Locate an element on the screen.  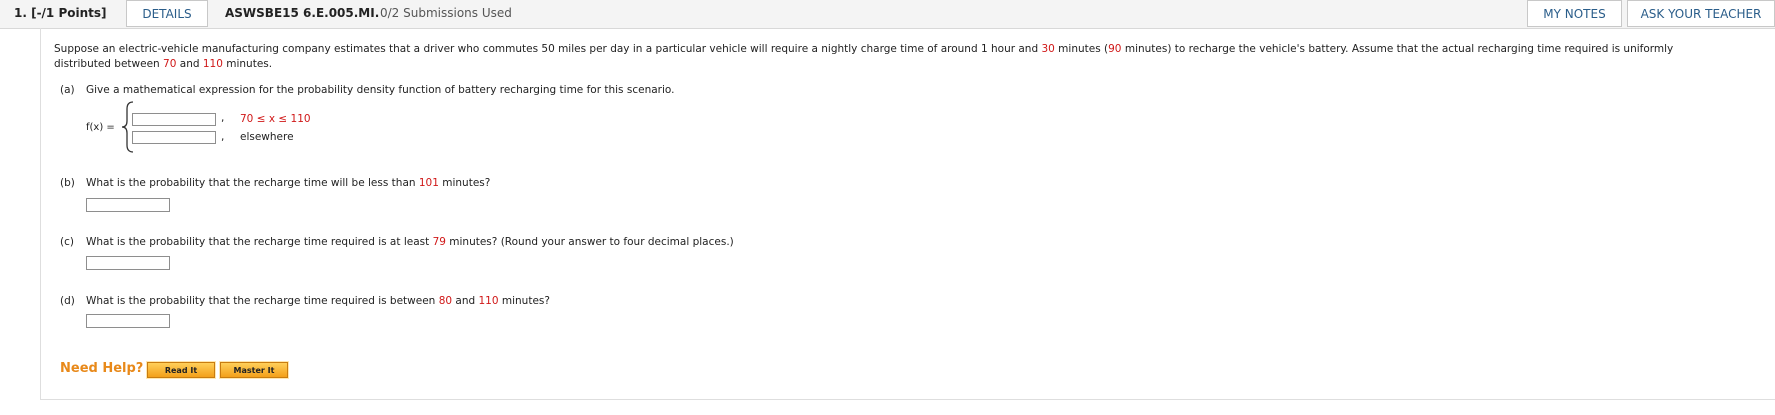
submissions-count: 0/2 Submissions Used is located at coordinates (446, 13).